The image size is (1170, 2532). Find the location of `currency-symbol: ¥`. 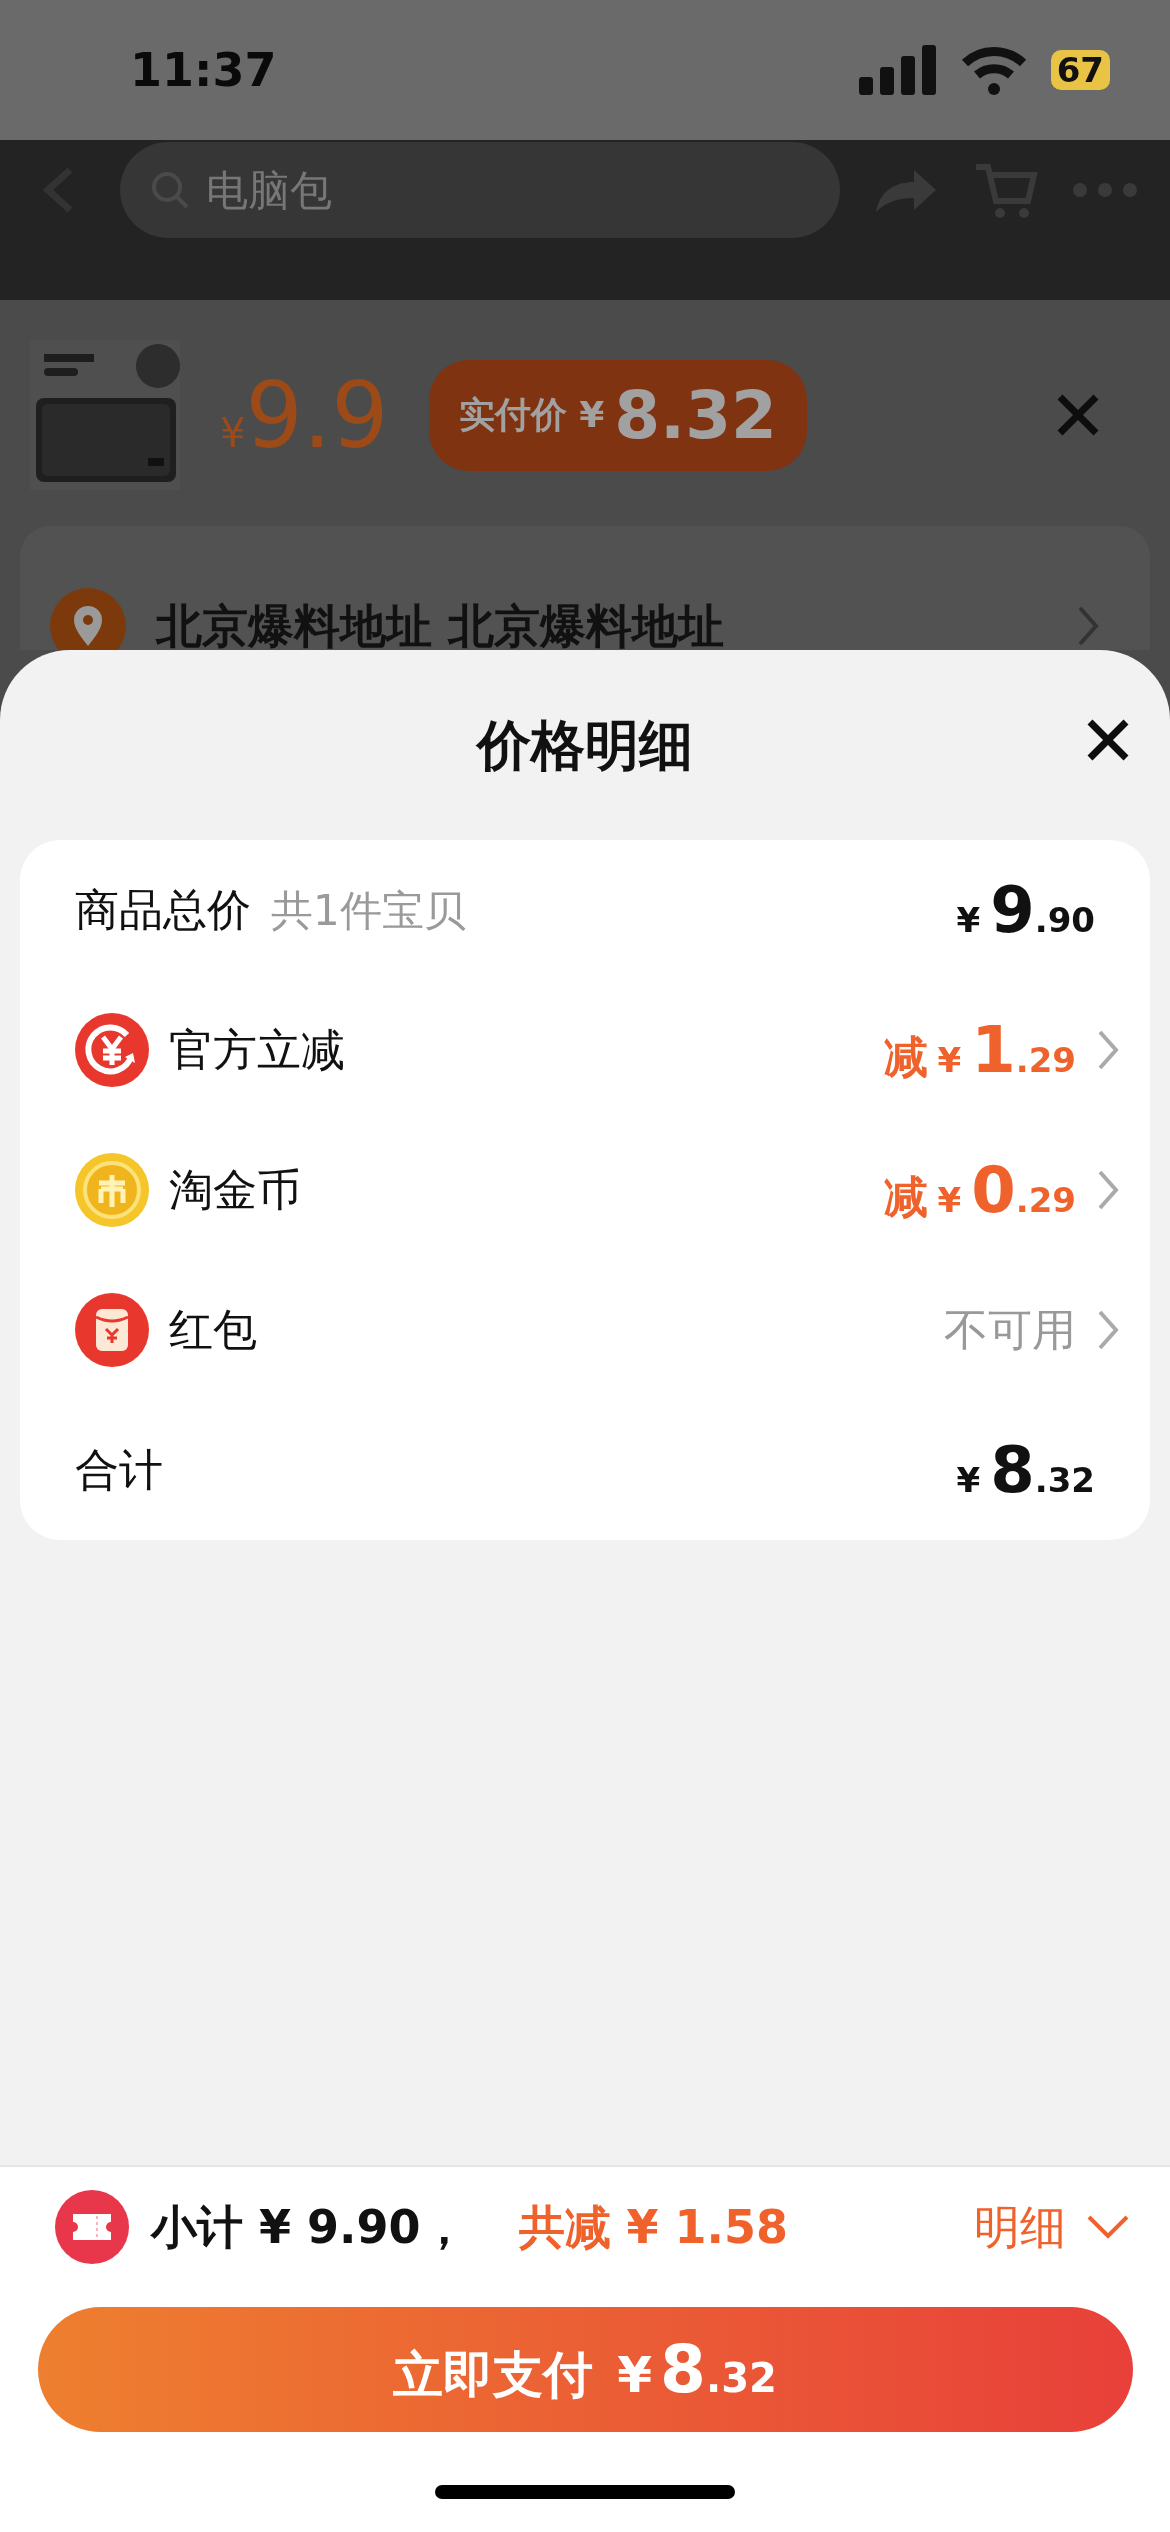

currency-symbol: ¥ is located at coordinates (233, 433).